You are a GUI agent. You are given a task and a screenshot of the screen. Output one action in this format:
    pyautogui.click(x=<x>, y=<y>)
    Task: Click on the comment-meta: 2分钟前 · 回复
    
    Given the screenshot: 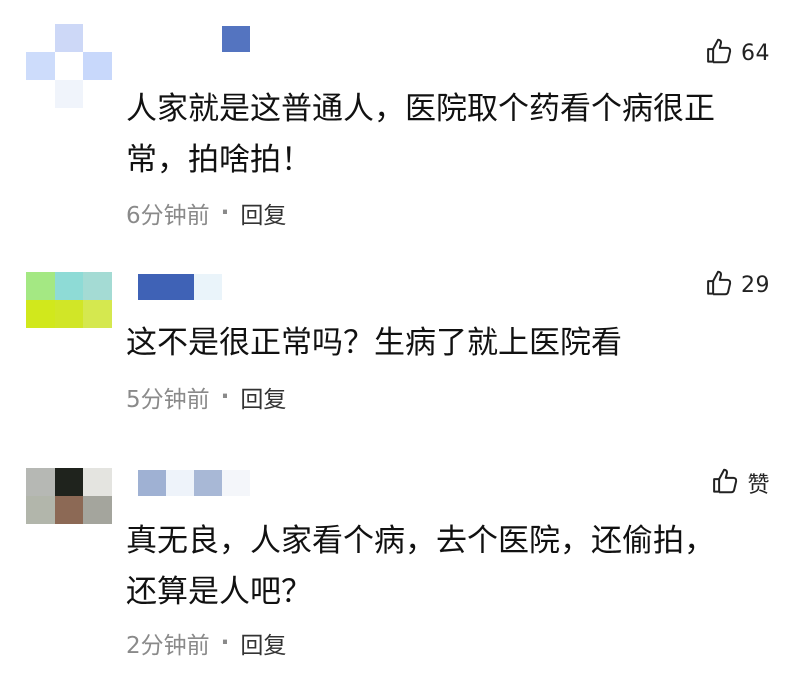 What is the action you would take?
    pyautogui.click(x=206, y=643)
    